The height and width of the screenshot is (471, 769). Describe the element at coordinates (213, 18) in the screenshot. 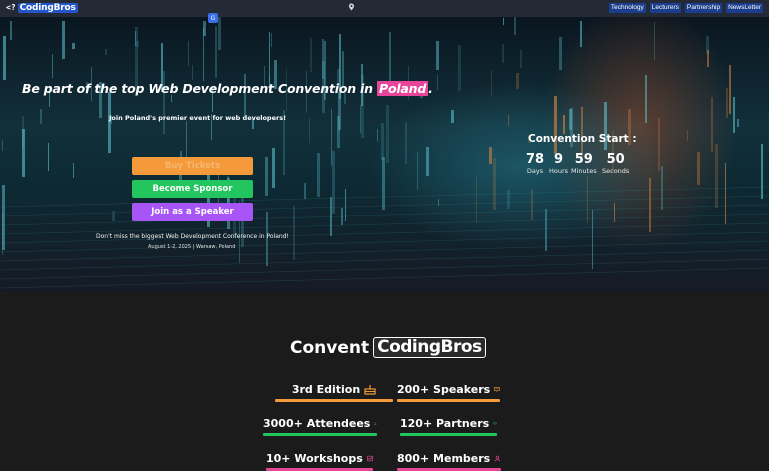

I see `translate-icon: G` at that location.